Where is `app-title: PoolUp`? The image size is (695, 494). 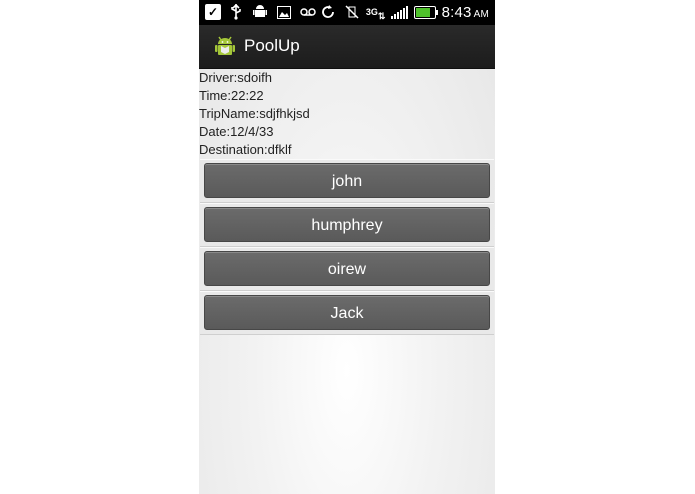 app-title: PoolUp is located at coordinates (272, 45).